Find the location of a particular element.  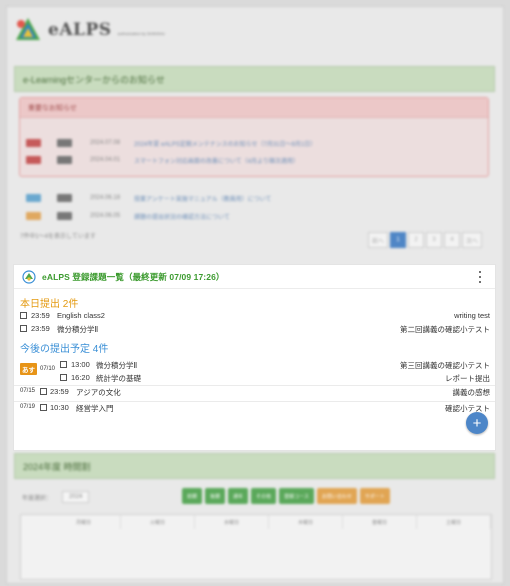

ealps-logo-icon is located at coordinates (28, 29).